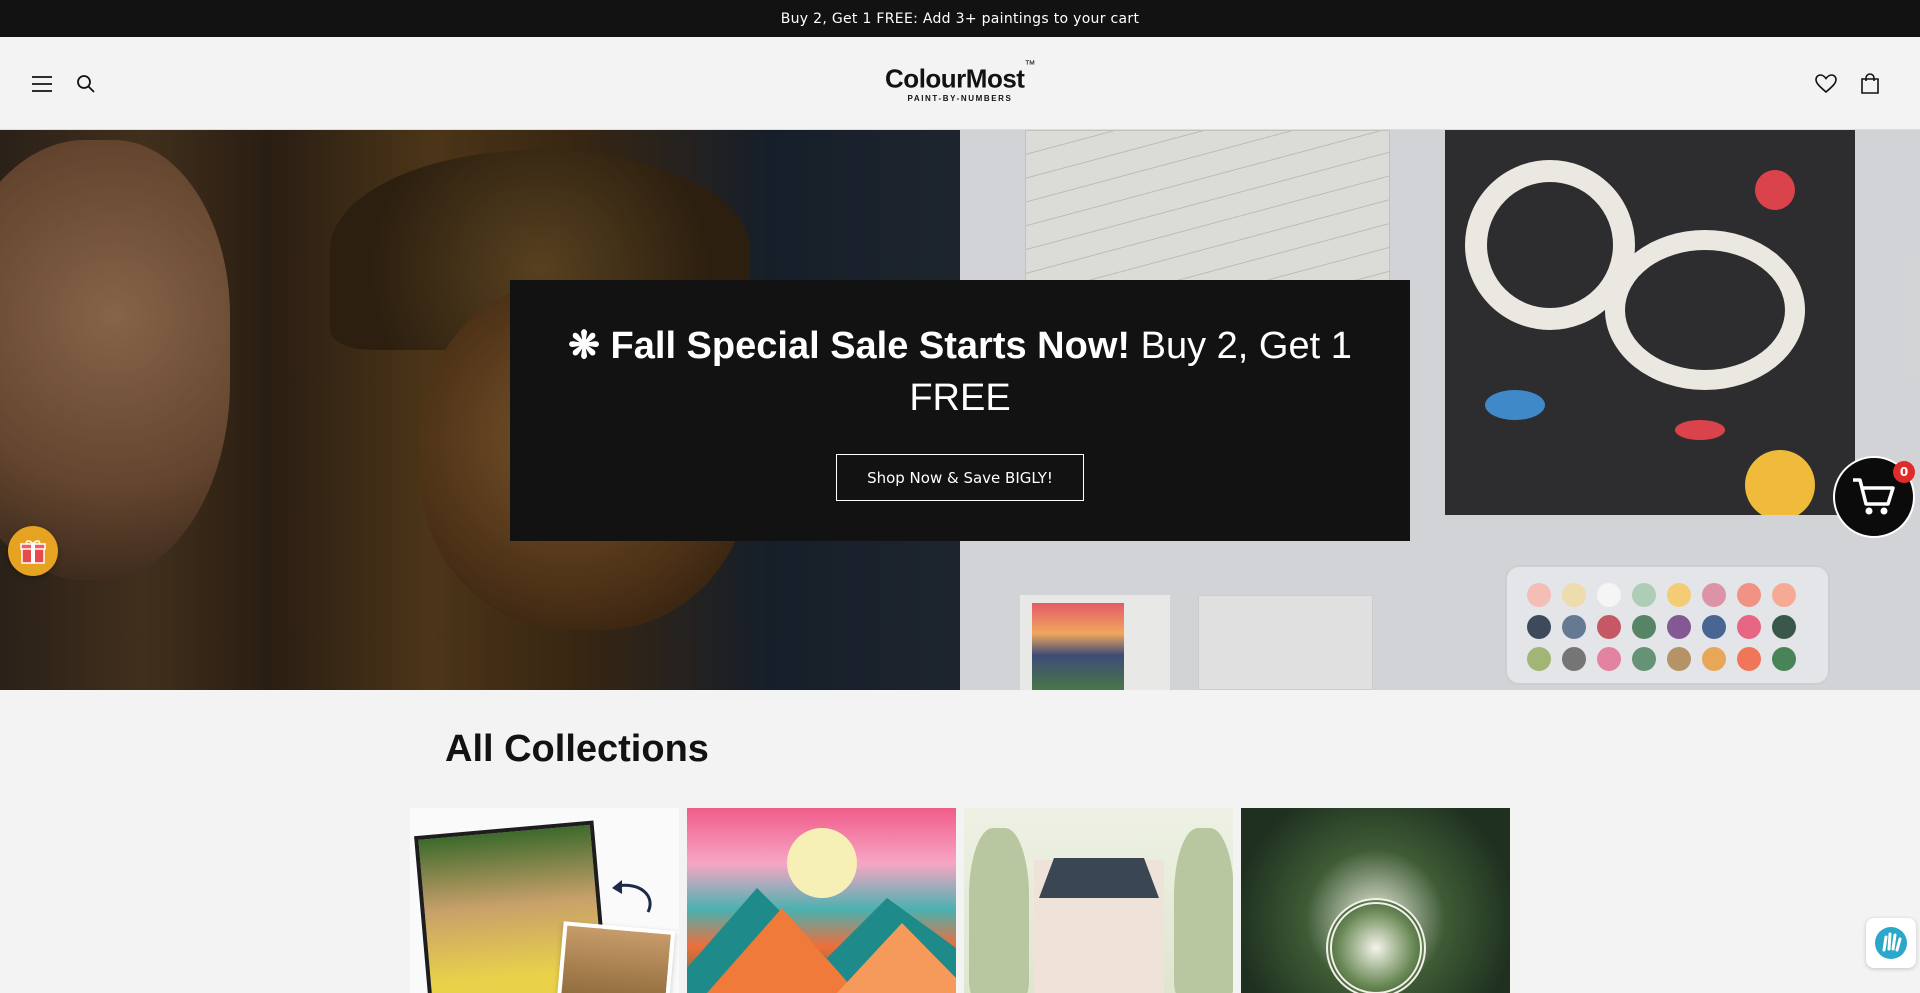  I want to click on cart-icon, so click(1870, 84).